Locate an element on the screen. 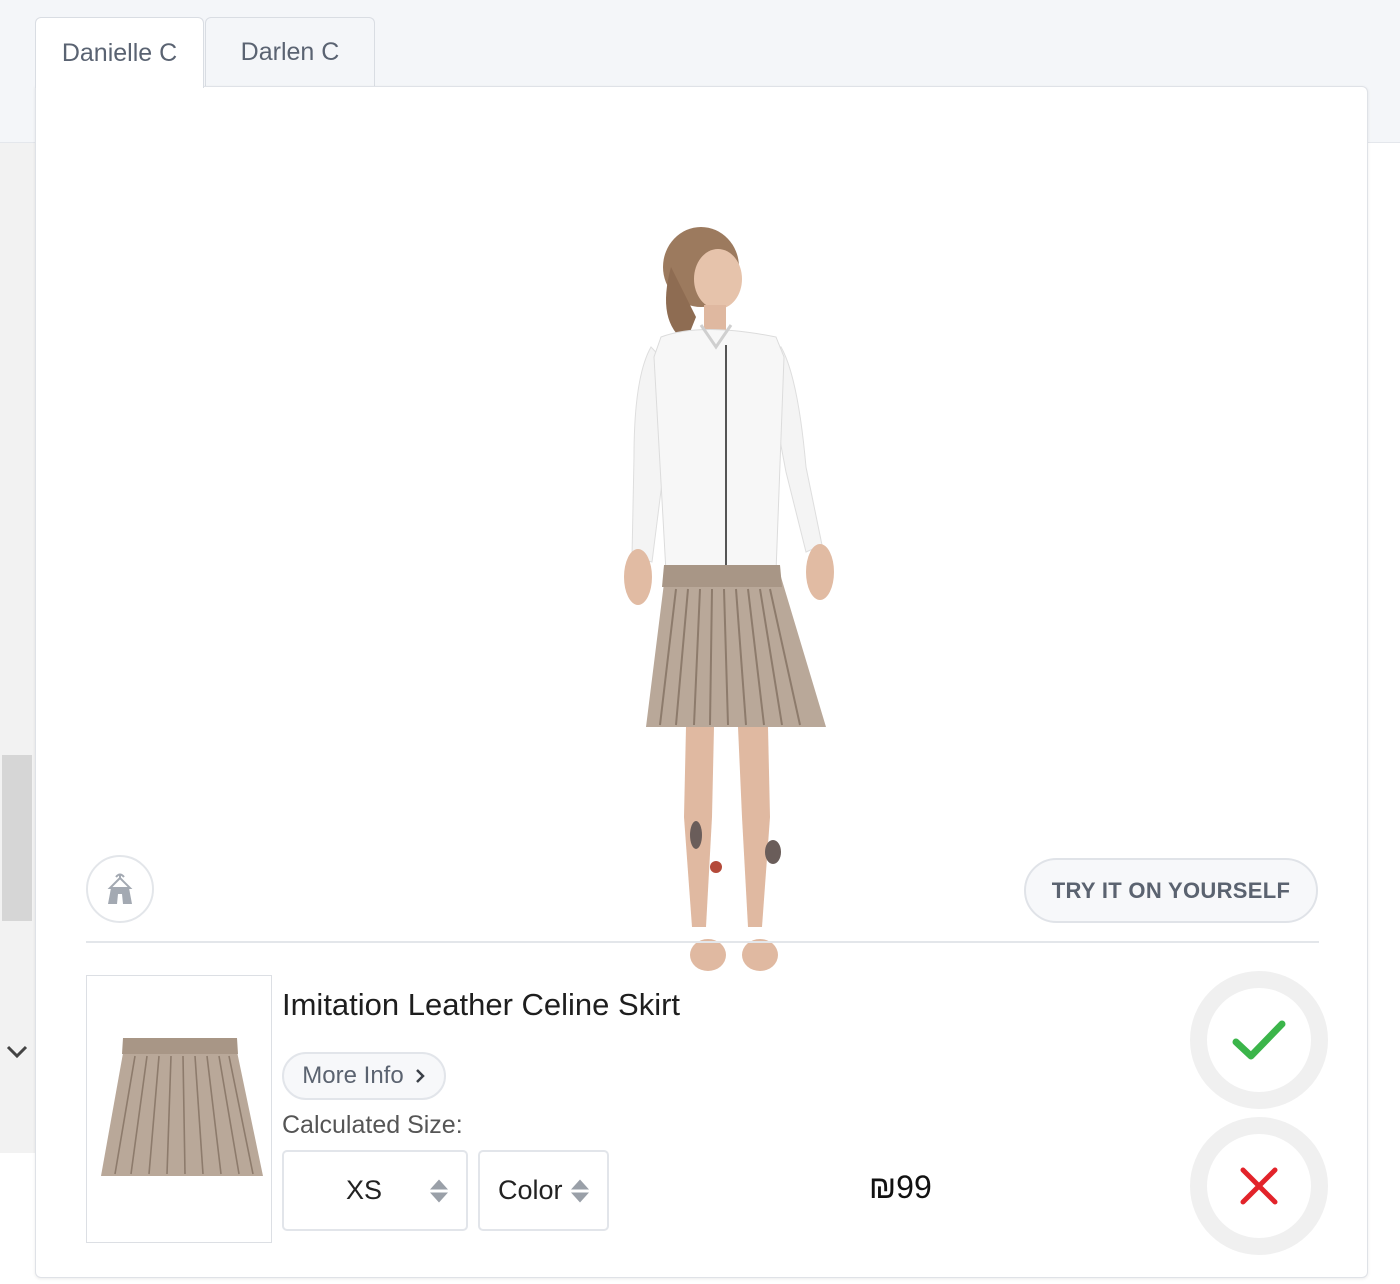 The height and width of the screenshot is (1284, 1400). product-thumbnail is located at coordinates (179, 1109).